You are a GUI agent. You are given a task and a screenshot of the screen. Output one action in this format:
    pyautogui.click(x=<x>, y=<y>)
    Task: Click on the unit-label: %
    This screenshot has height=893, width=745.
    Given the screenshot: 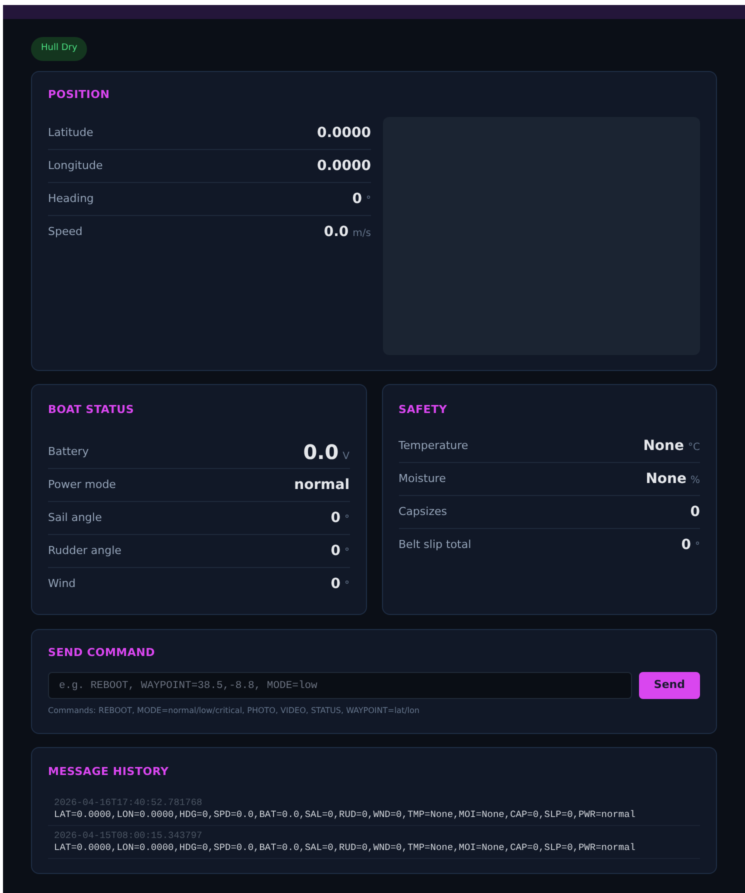 What is the action you would take?
    pyautogui.click(x=695, y=481)
    